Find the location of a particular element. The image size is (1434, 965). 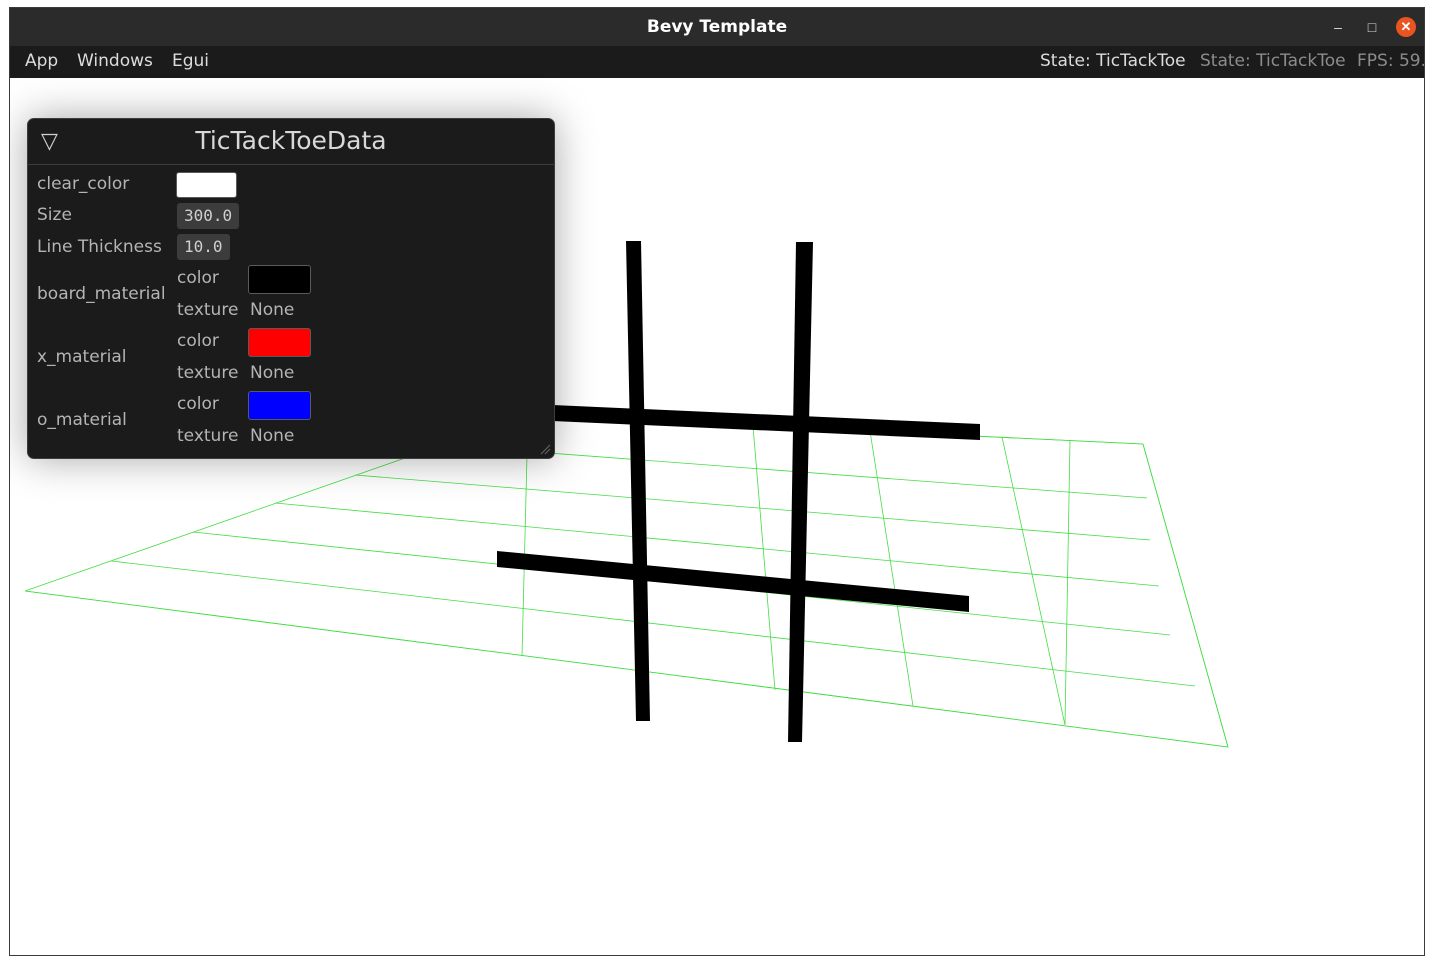

resize-grip-icon is located at coordinates (545, 449).